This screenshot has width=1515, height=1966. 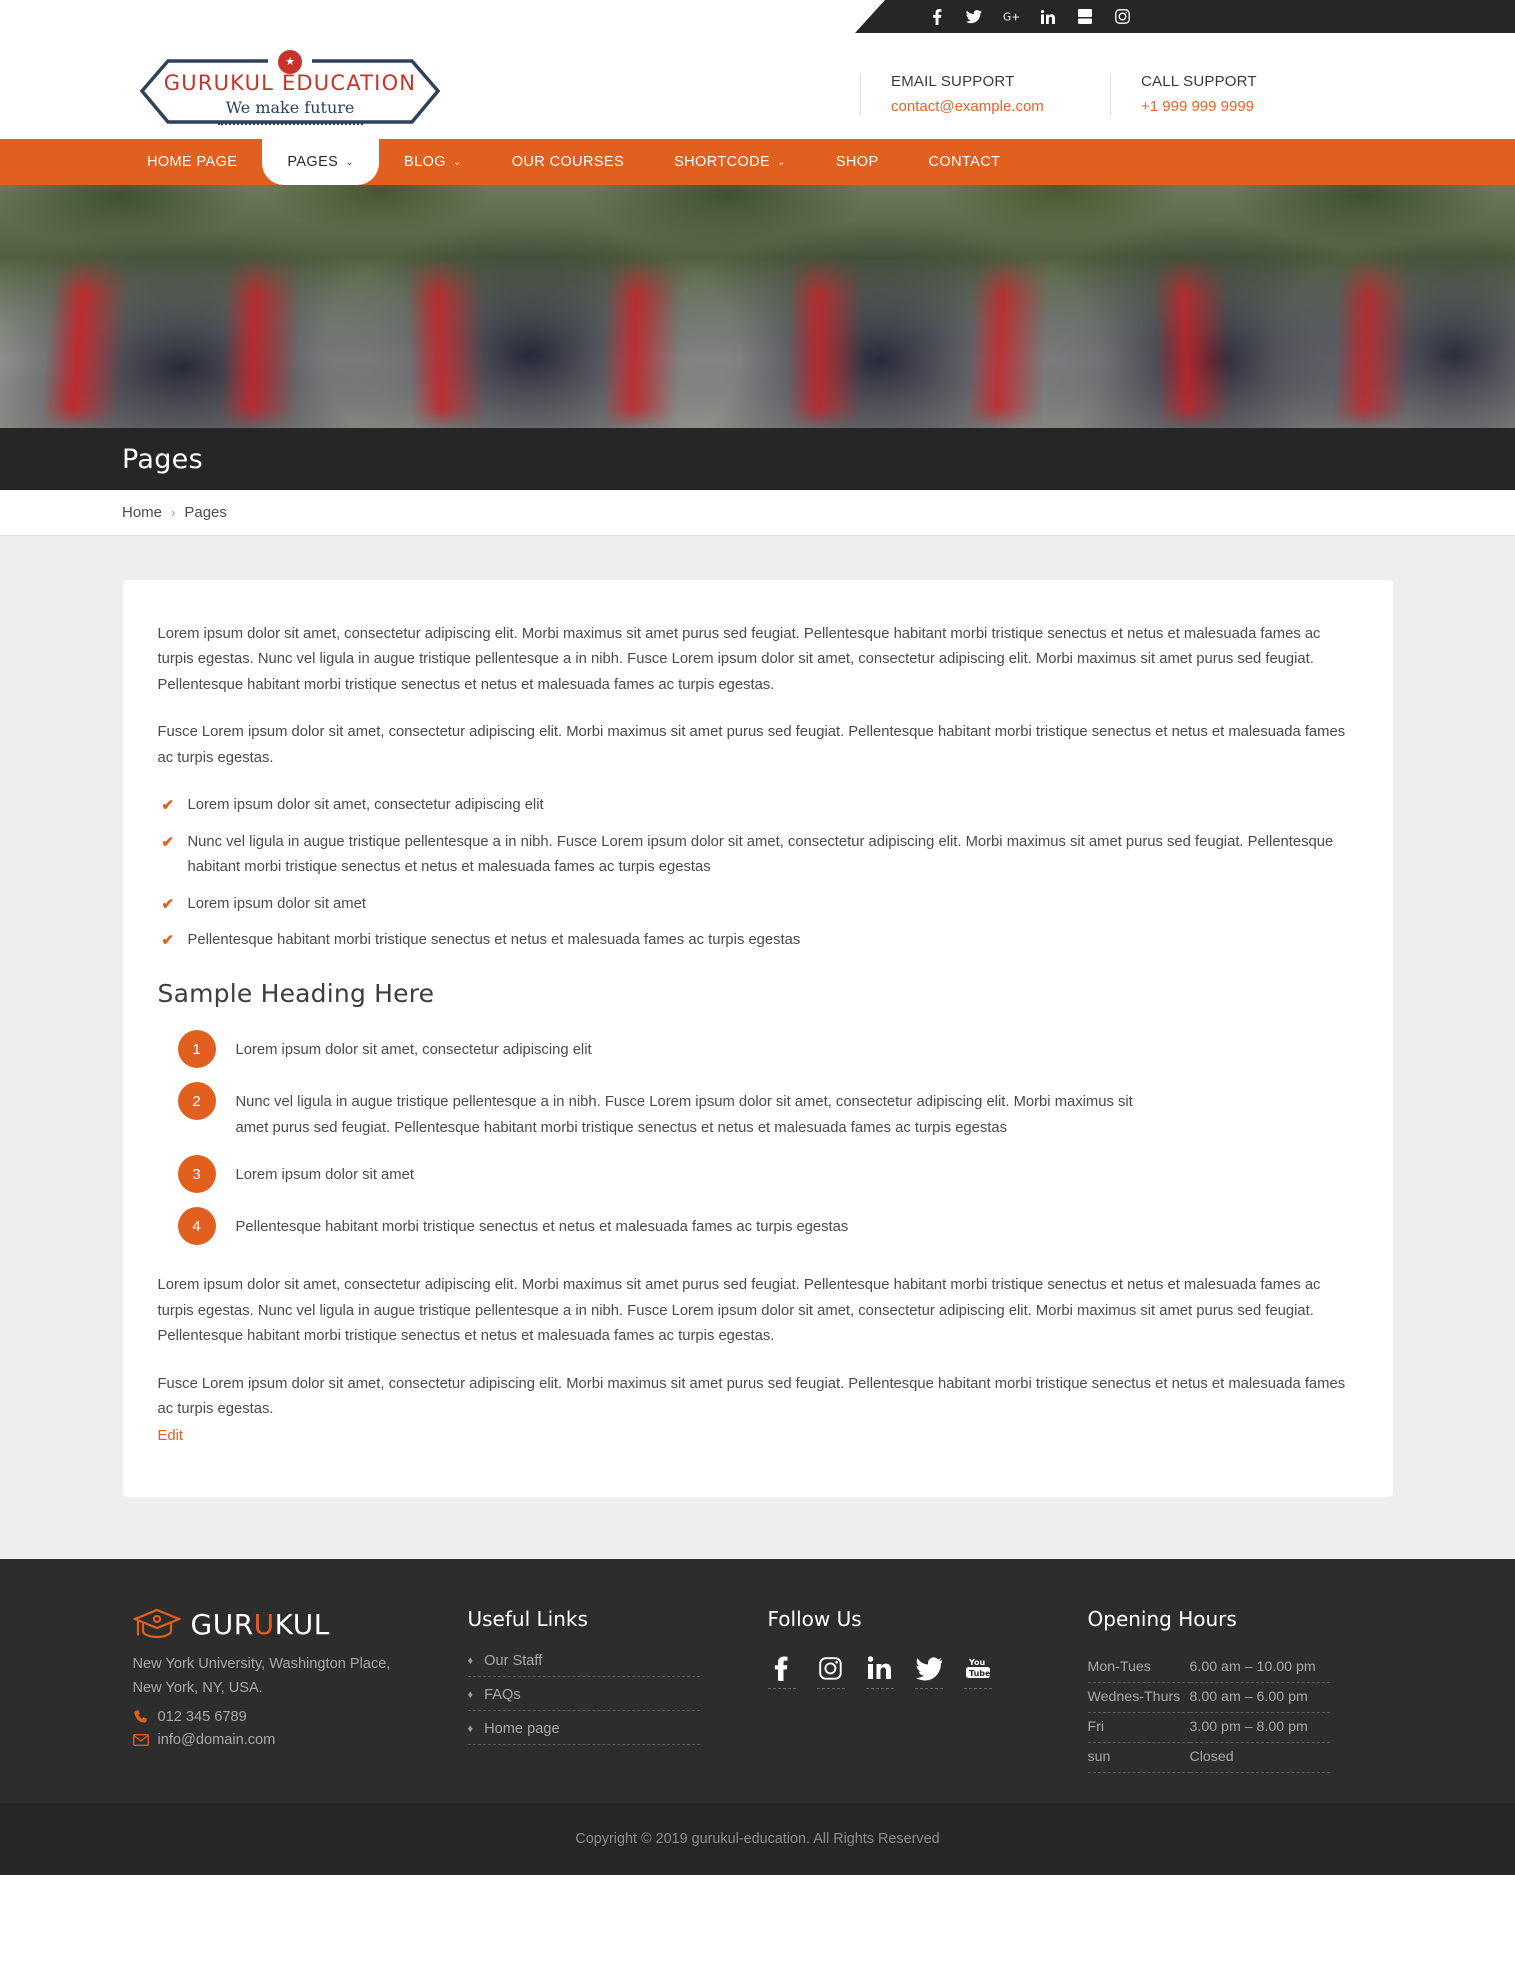 I want to click on opening-hours-day: Wednes-Thurs, so click(x=1138, y=1698).